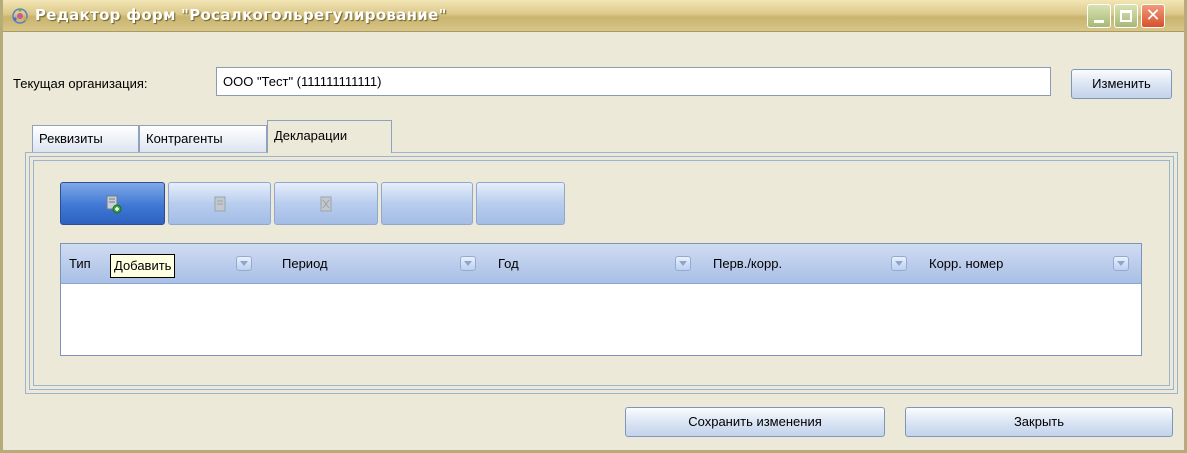 This screenshot has width=1187, height=453. I want to click on column-correction-number-label: Корр. номер, so click(966, 263).